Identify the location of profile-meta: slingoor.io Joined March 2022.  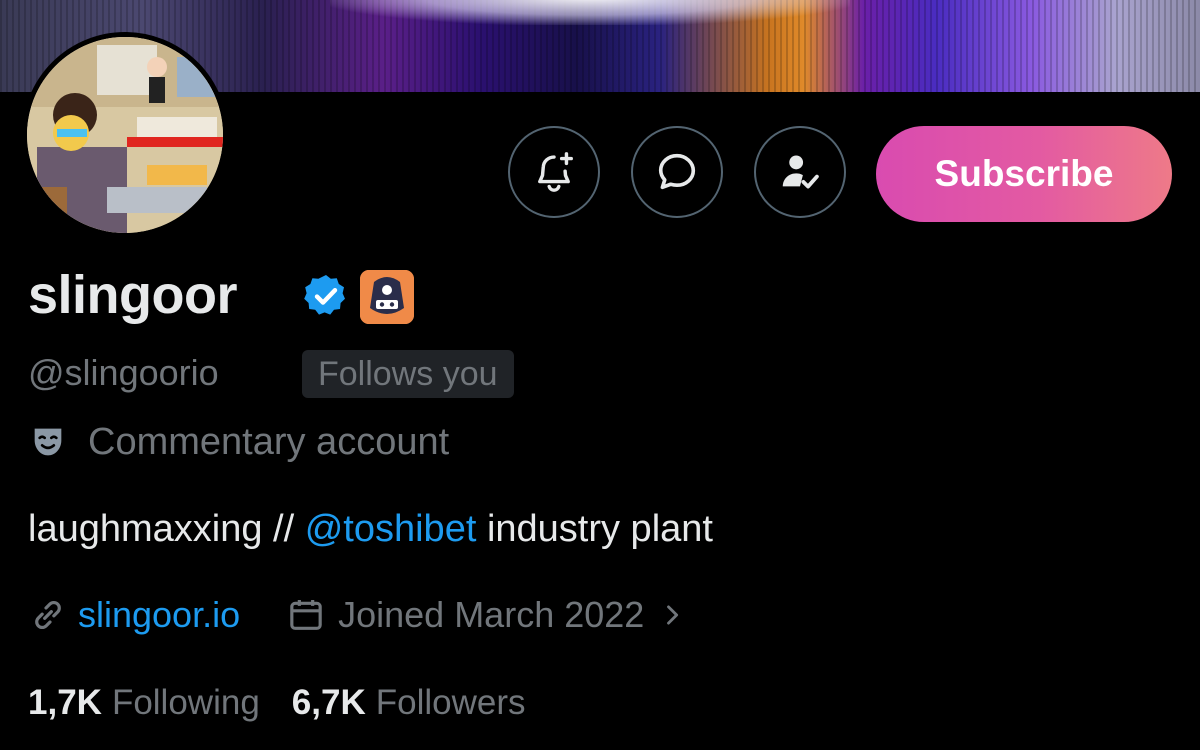
(357, 615).